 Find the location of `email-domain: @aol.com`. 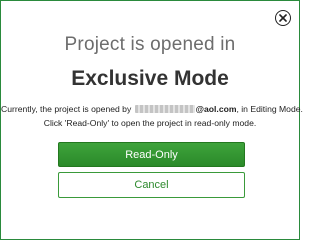

email-domain: @aol.com is located at coordinates (216, 109).